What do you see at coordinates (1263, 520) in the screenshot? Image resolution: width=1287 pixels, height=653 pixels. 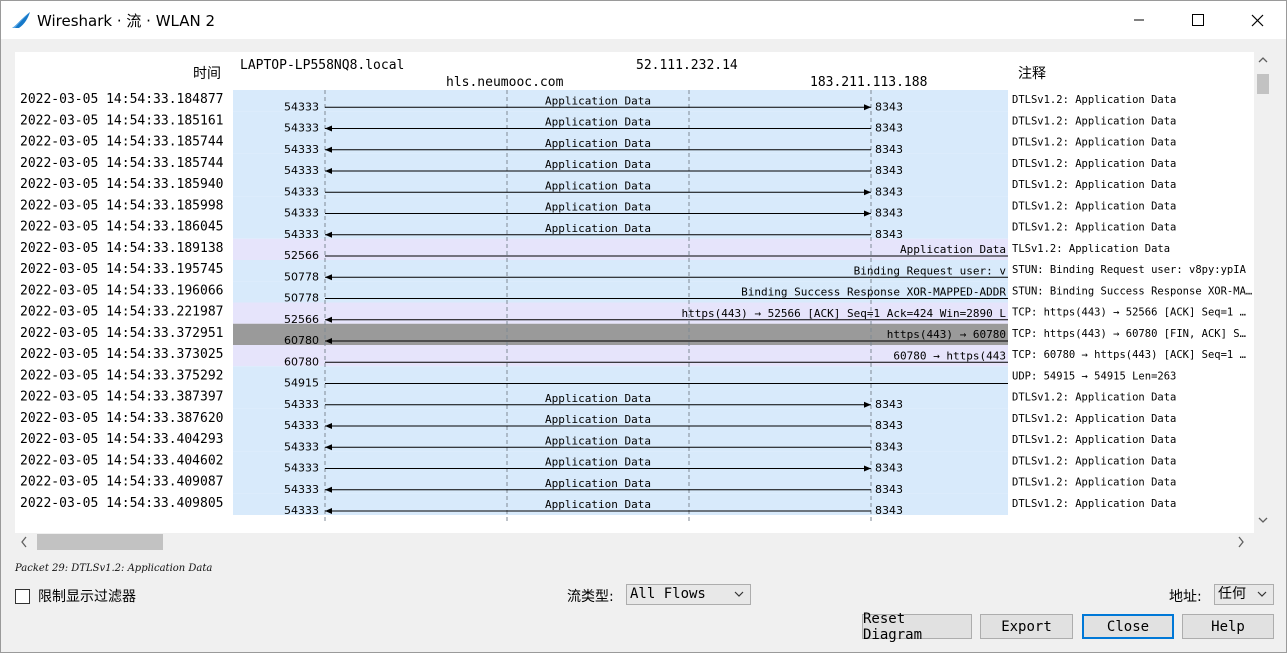 I see `scroll-down-icon` at bounding box center [1263, 520].